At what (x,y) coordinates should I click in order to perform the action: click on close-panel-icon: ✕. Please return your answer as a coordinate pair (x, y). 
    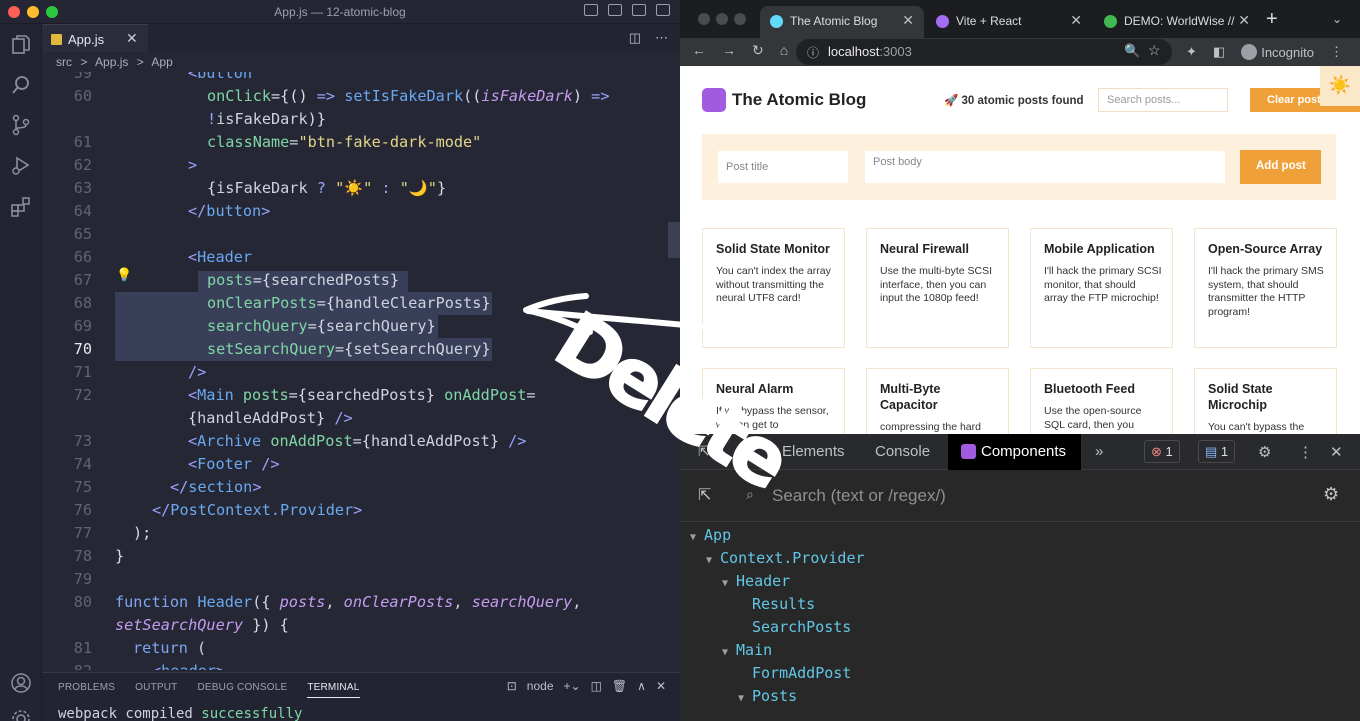
    Looking at the image, I should click on (661, 686).